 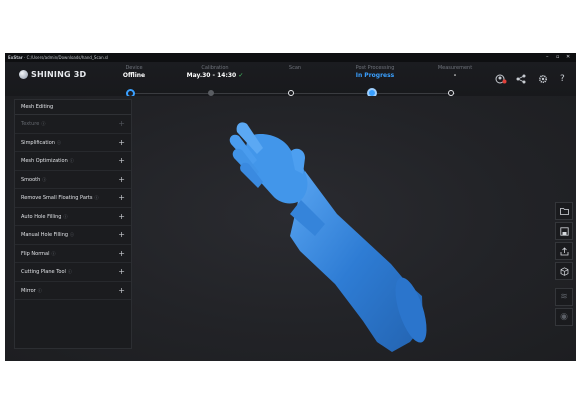 I want to click on minimize-icon: –, so click(x=547, y=57).